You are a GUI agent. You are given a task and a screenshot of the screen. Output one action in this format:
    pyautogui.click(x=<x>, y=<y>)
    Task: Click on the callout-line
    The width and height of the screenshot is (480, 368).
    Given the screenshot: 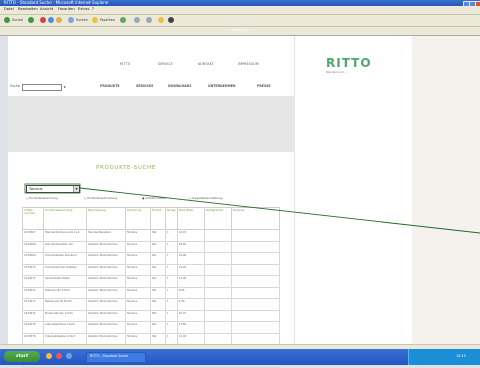 What is the action you would take?
    pyautogui.click(x=279, y=210)
    